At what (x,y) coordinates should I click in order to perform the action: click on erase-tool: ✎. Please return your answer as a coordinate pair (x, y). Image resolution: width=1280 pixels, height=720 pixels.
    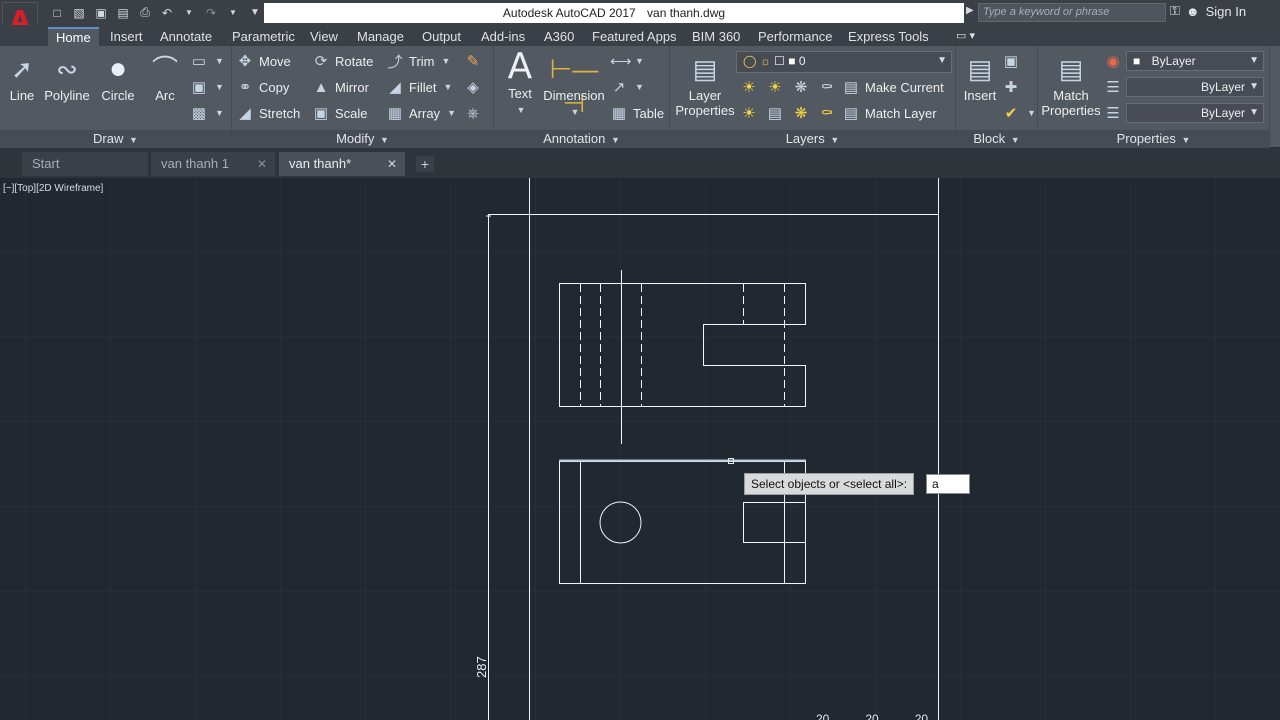
    Looking at the image, I should click on (473, 61).